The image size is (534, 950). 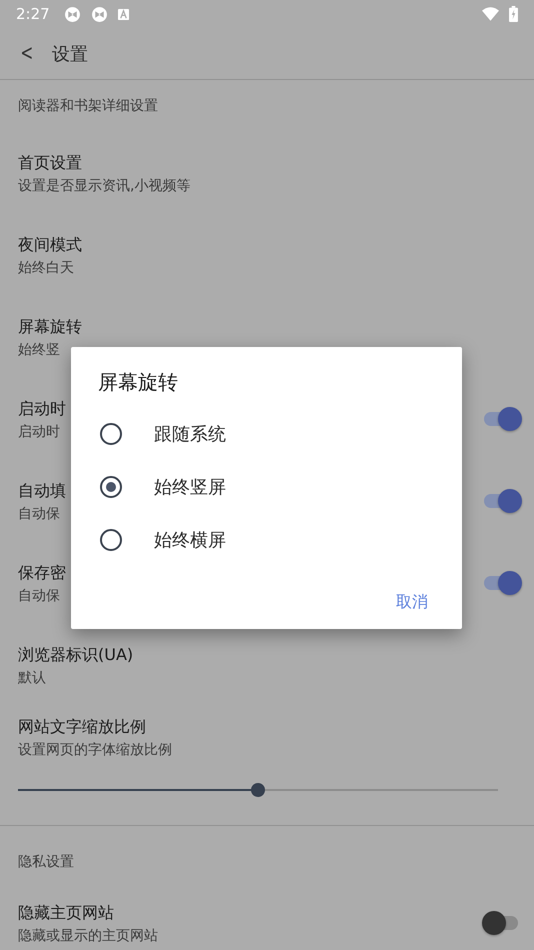 What do you see at coordinates (42, 573) in the screenshot?
I see `setting-title: 保存密` at bounding box center [42, 573].